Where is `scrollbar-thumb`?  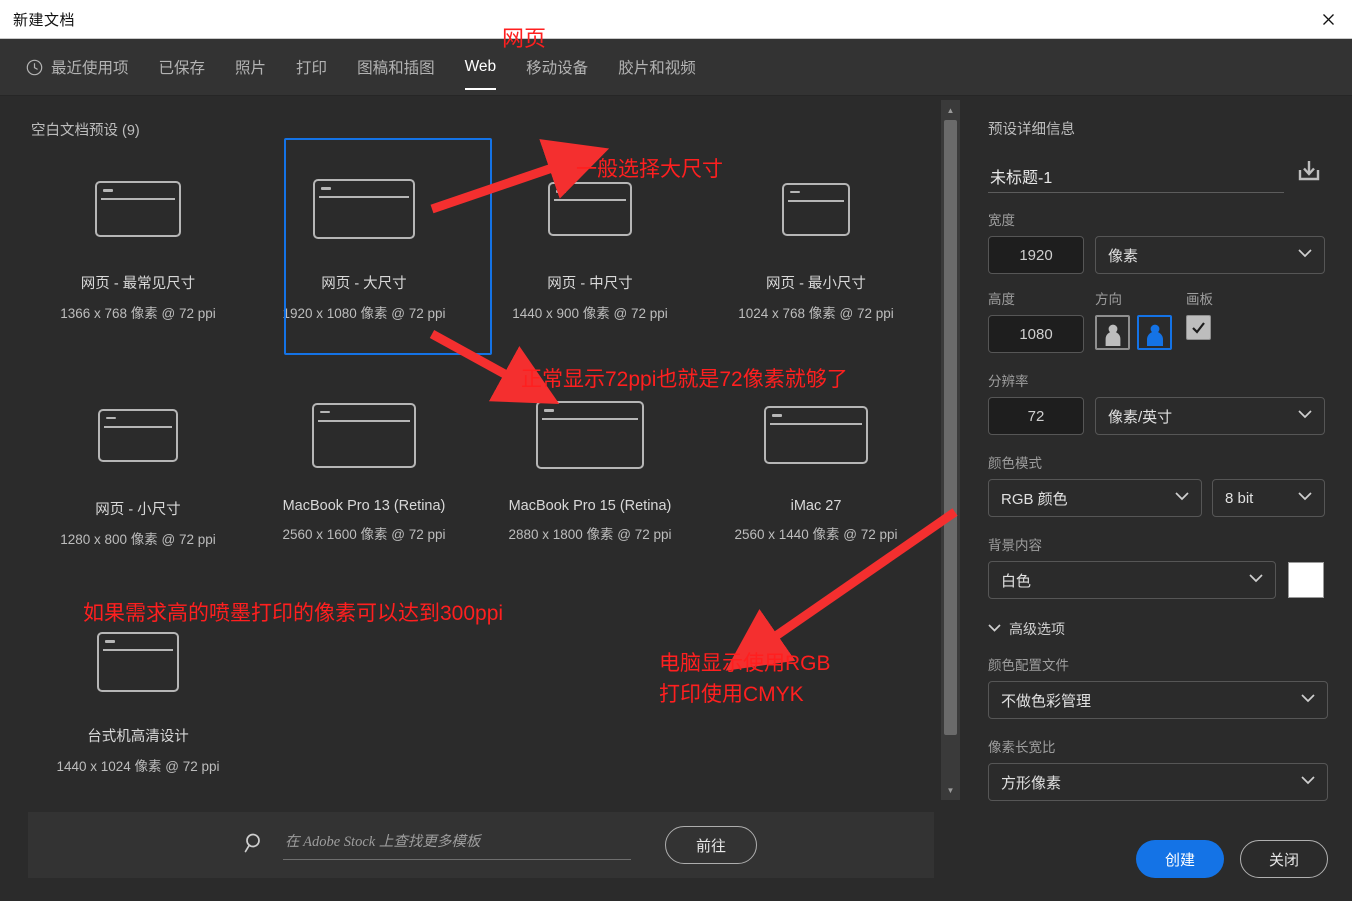
scrollbar-thumb is located at coordinates (950, 427).